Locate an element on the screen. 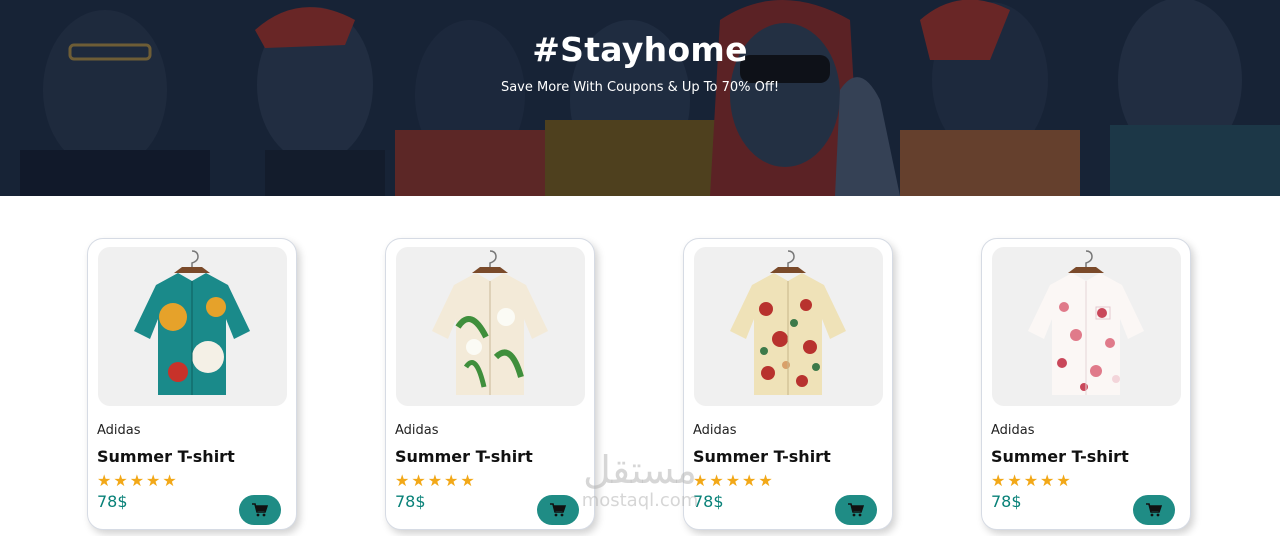  hero-subtitle: Save More With Coupons & Up To 70% Off! is located at coordinates (640, 87).